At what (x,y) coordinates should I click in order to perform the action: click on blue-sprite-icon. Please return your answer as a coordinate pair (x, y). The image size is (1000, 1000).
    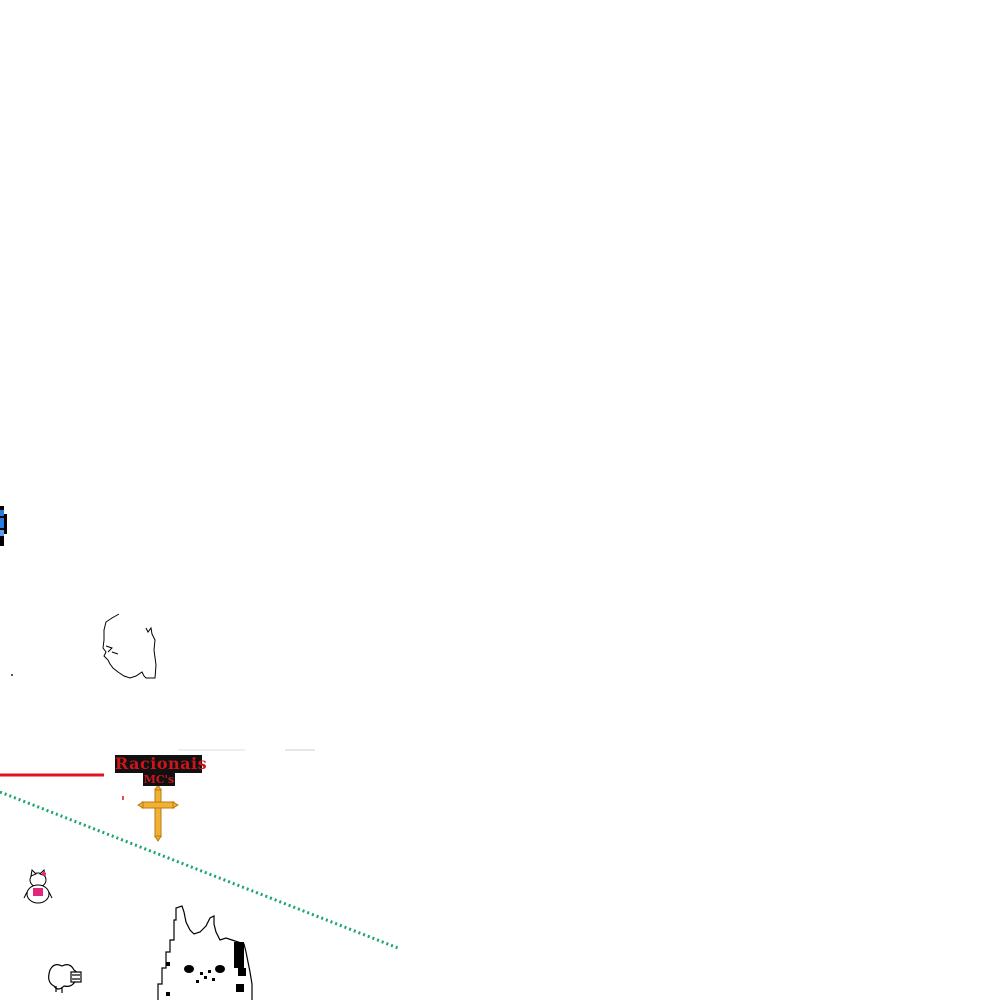
    Looking at the image, I should click on (3, 526).